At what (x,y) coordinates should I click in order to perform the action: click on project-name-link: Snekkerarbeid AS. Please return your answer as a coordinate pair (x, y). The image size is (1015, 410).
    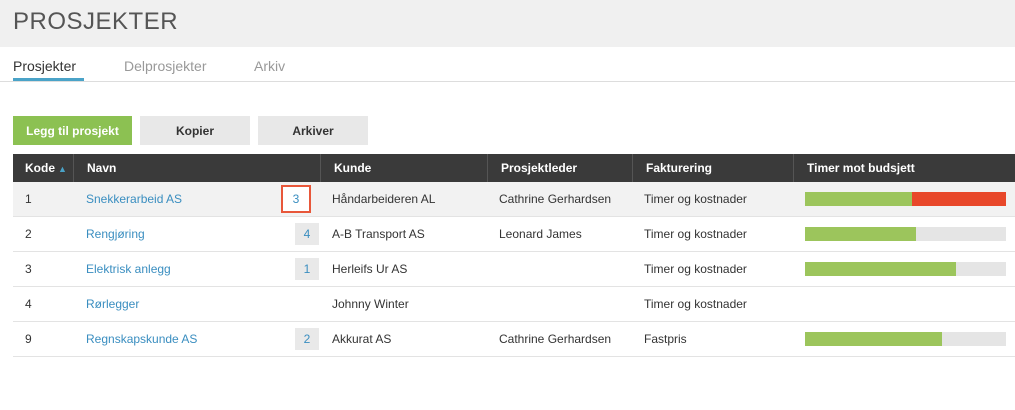
    Looking at the image, I should click on (134, 199).